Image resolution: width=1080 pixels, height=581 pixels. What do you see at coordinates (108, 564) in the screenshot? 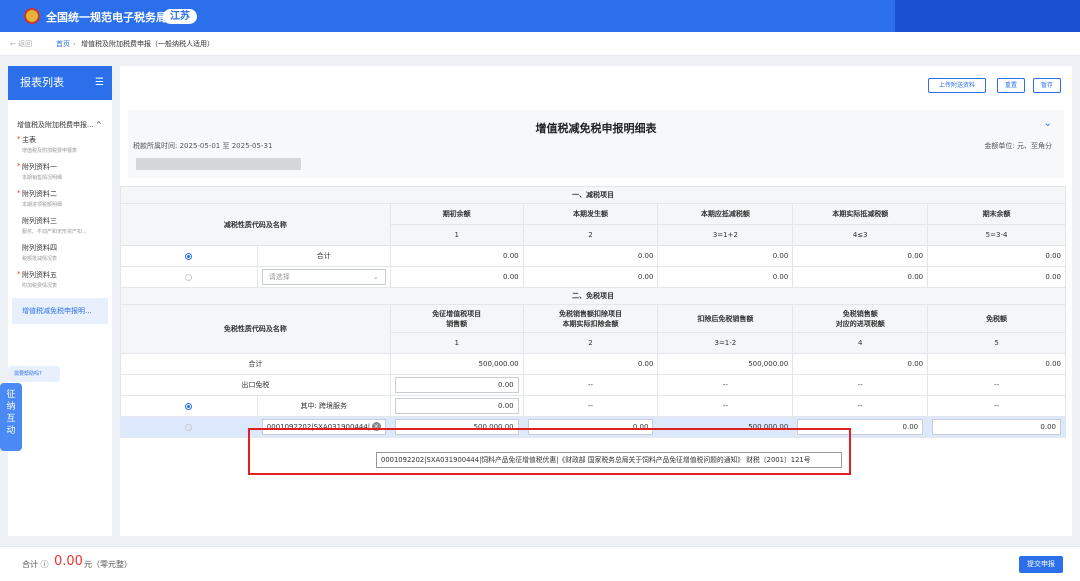
I see `total-unit: 元（零元整）` at bounding box center [108, 564].